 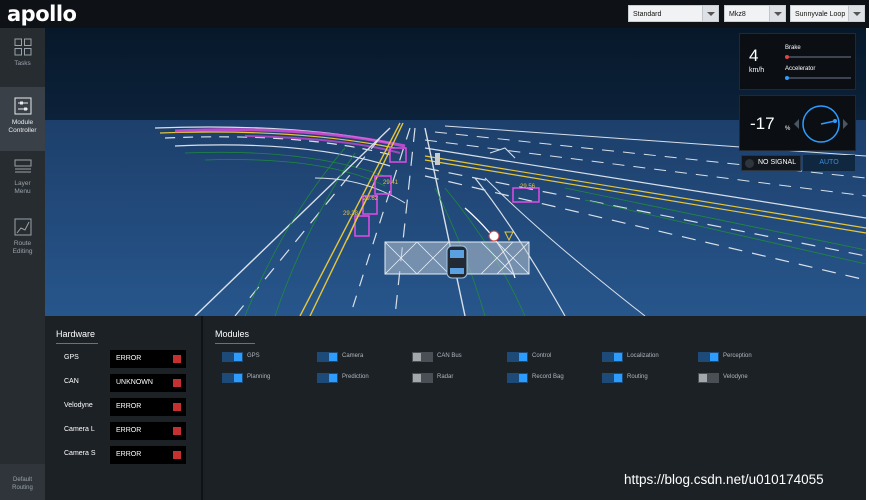 I want to click on stop-sign-icon, so click(x=494, y=236).